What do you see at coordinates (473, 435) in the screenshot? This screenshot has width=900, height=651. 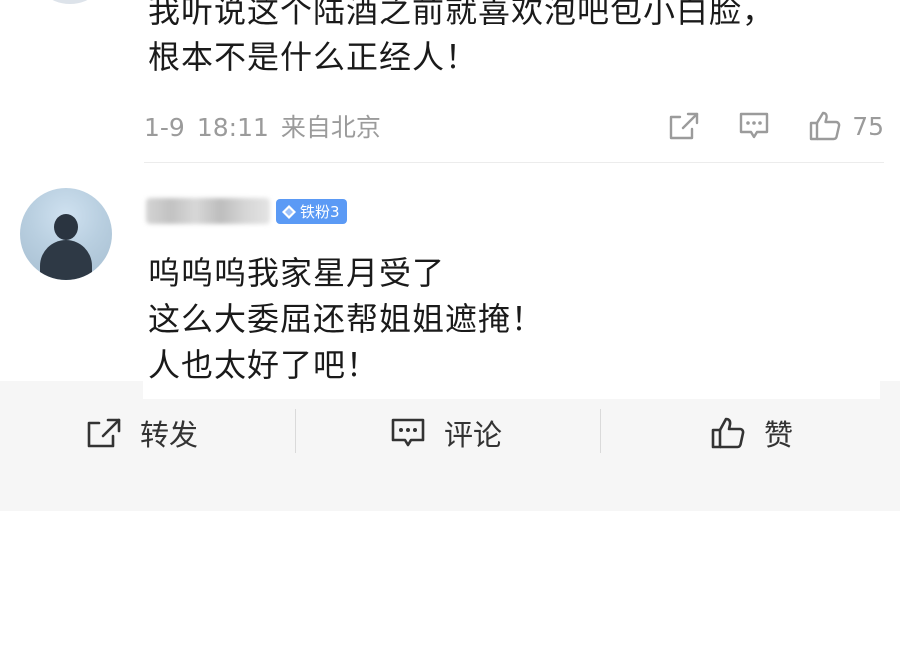 I see `comment-label: 评论` at bounding box center [473, 435].